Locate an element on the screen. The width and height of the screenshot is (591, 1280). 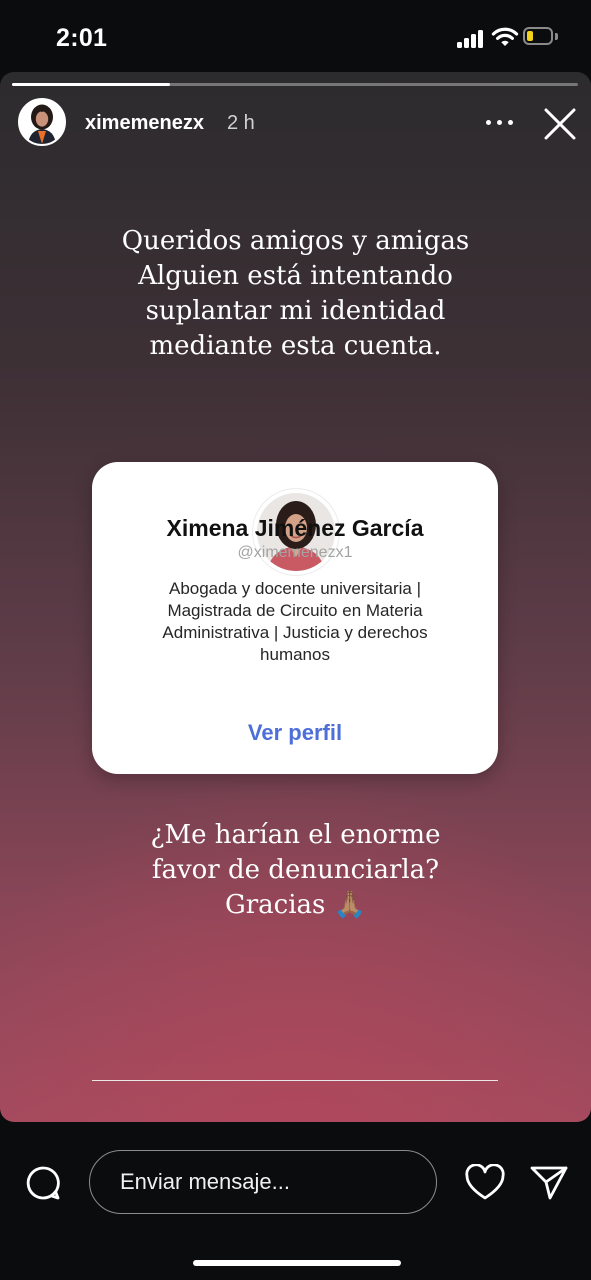
story-author-avatar is located at coordinates (42, 122).